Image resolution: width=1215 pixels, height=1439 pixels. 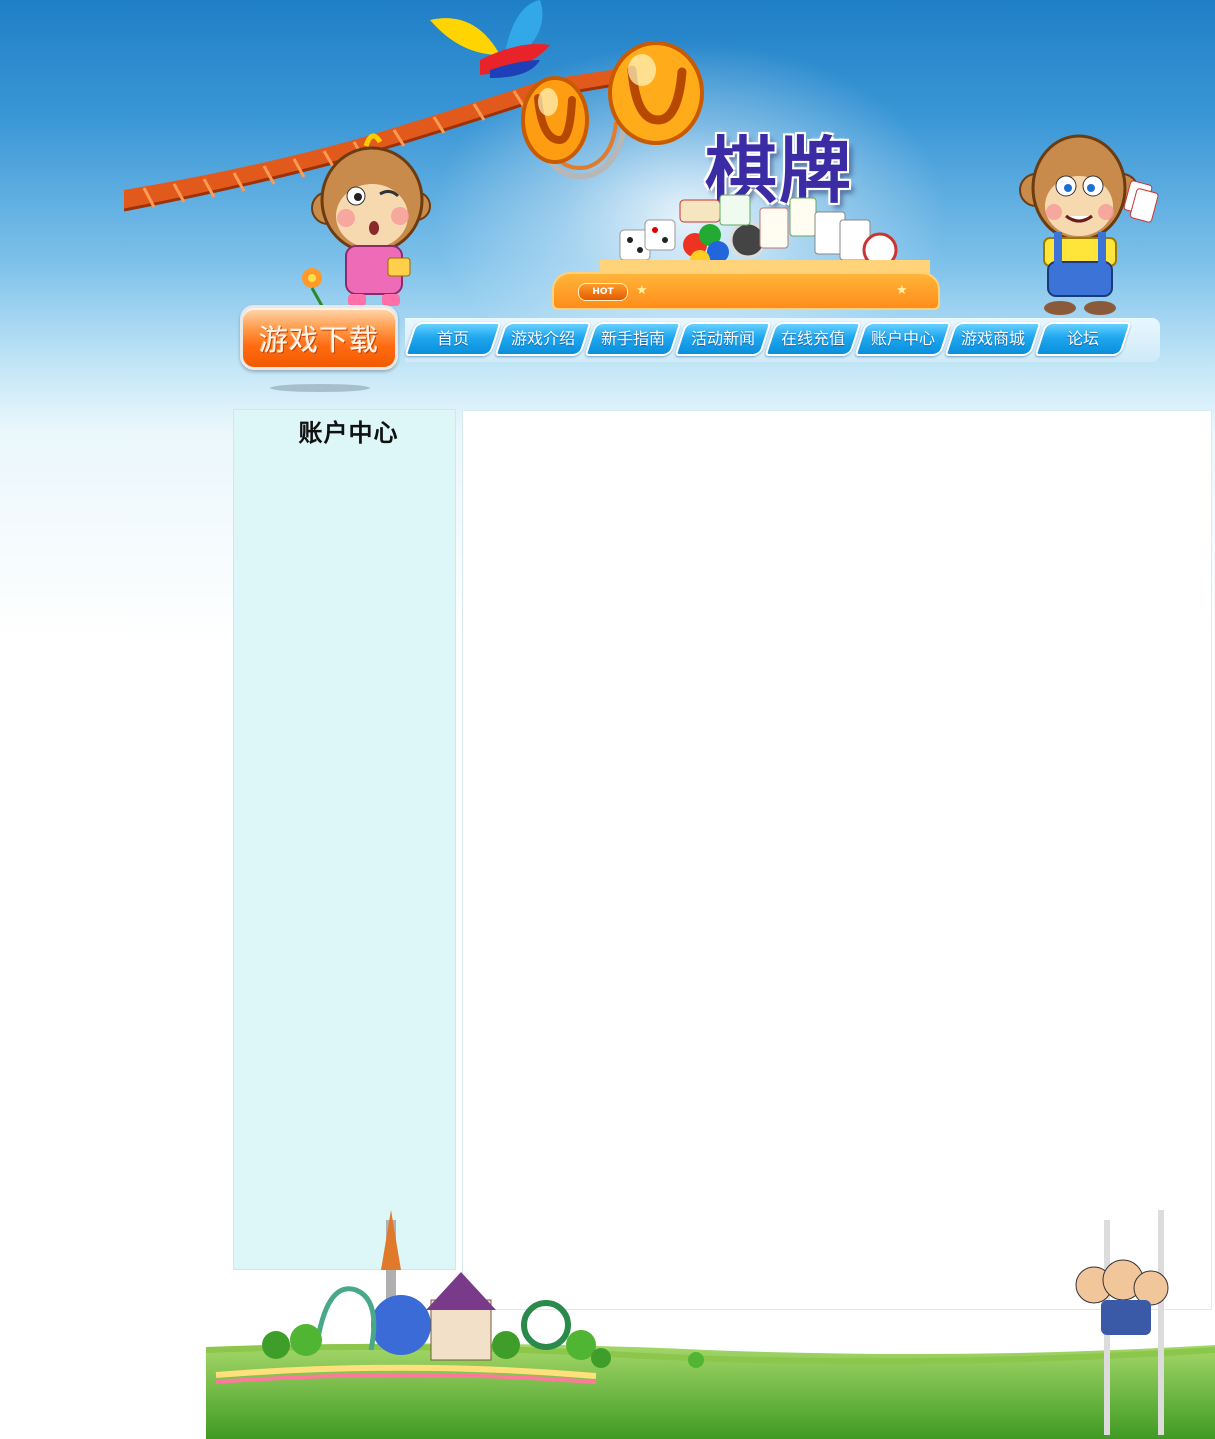 I want to click on nav-item-label: 账户中心, so click(x=902, y=338).